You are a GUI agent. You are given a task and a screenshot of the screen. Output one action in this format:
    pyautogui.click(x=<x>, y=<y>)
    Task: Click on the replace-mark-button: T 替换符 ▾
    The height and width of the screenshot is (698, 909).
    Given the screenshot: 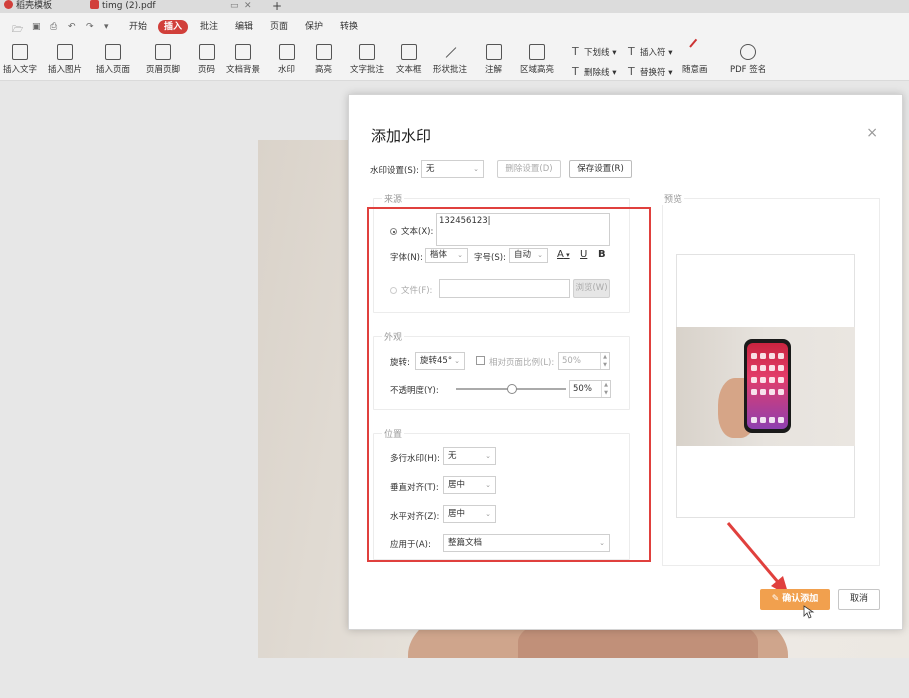 What is the action you would take?
    pyautogui.click(x=650, y=71)
    